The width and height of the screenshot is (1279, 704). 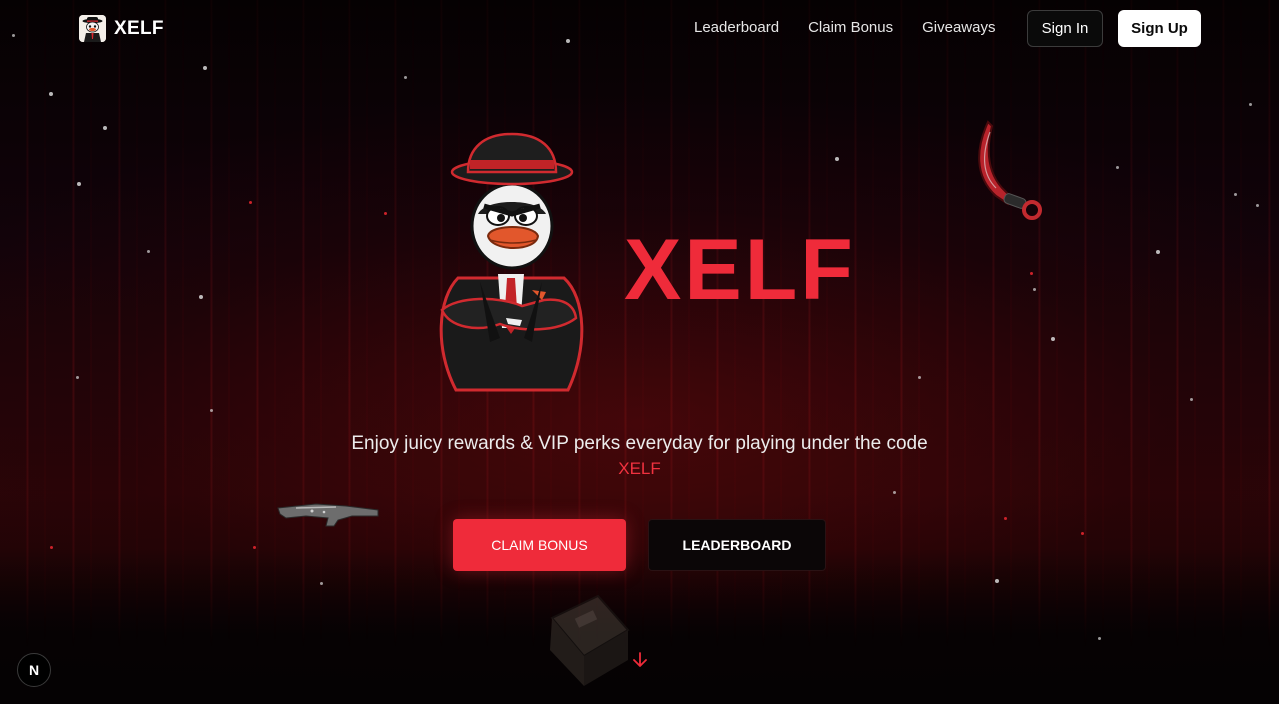 I want to click on nav-links: Leaderboard Claim Bonus Giveaways, so click(x=844, y=27).